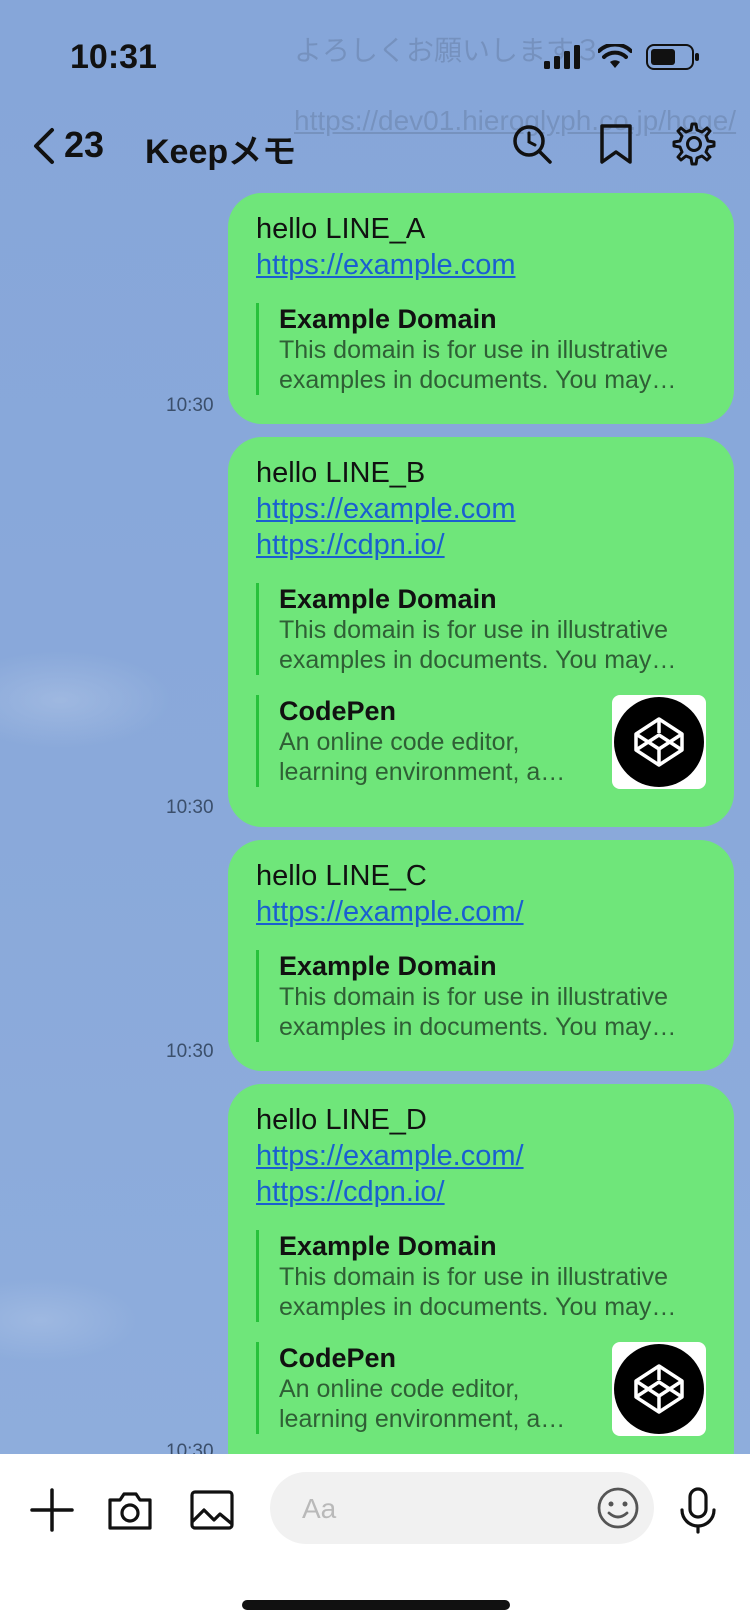 The image size is (750, 1624). I want to click on message-input-field, so click(462, 1508).